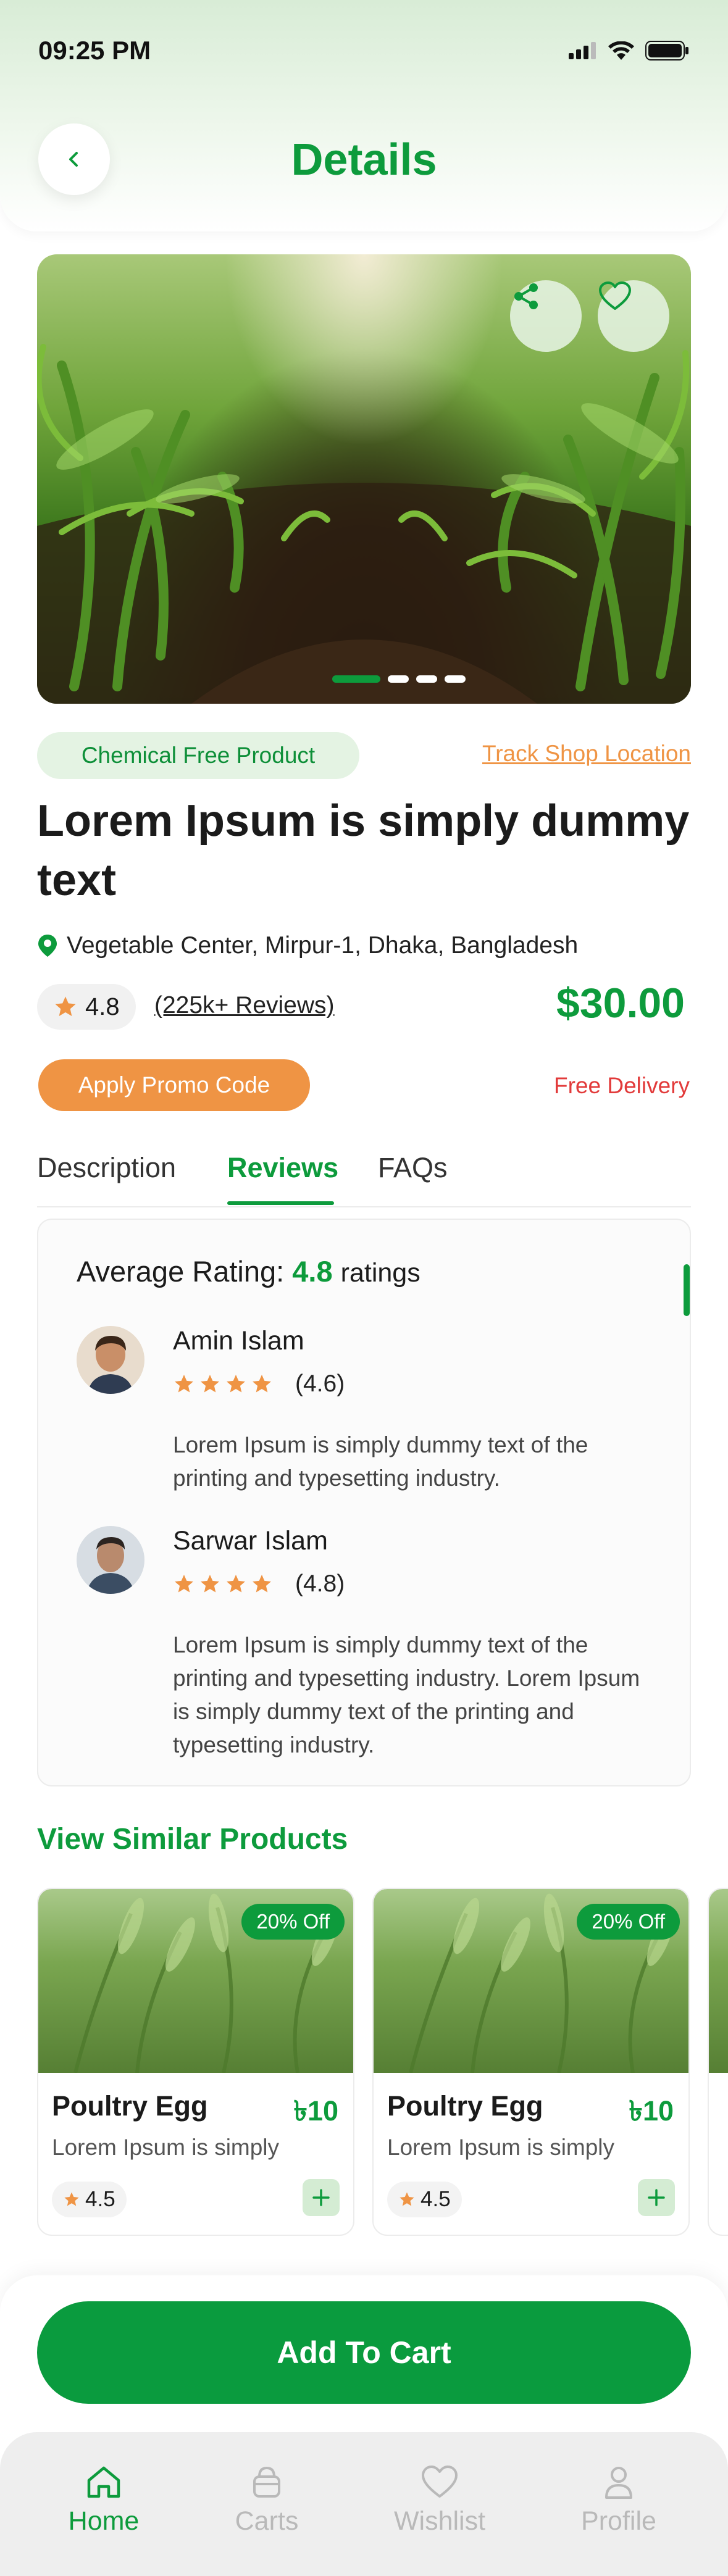  Describe the element at coordinates (364, 524) in the screenshot. I see `corn-field-illustration` at that location.